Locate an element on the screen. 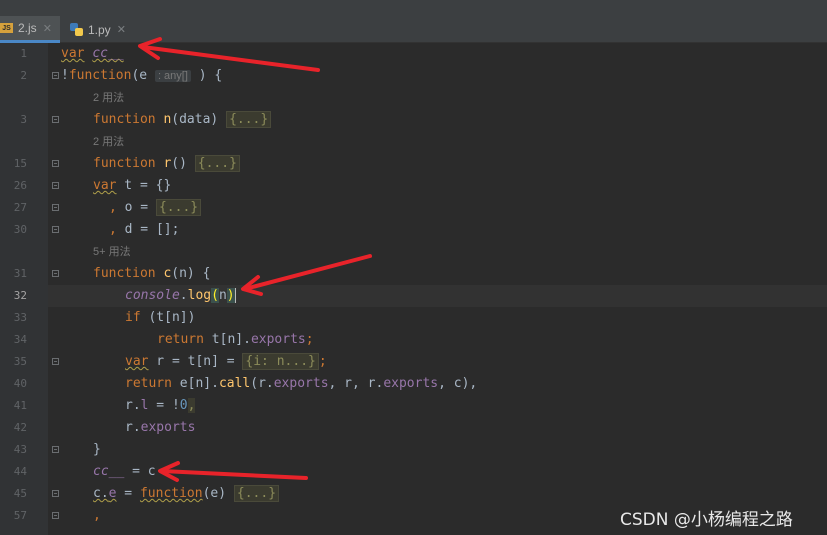 The height and width of the screenshot is (535, 827). js-file-icon: JS is located at coordinates (6, 28).